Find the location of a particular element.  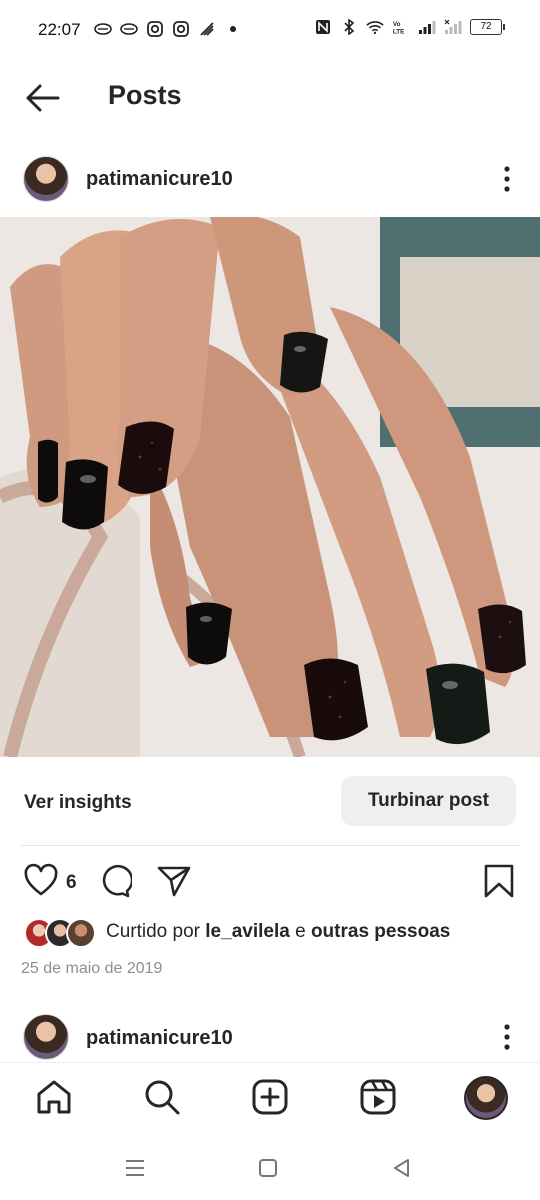

post-date: 25 de maio de 2019 is located at coordinates (92, 968).